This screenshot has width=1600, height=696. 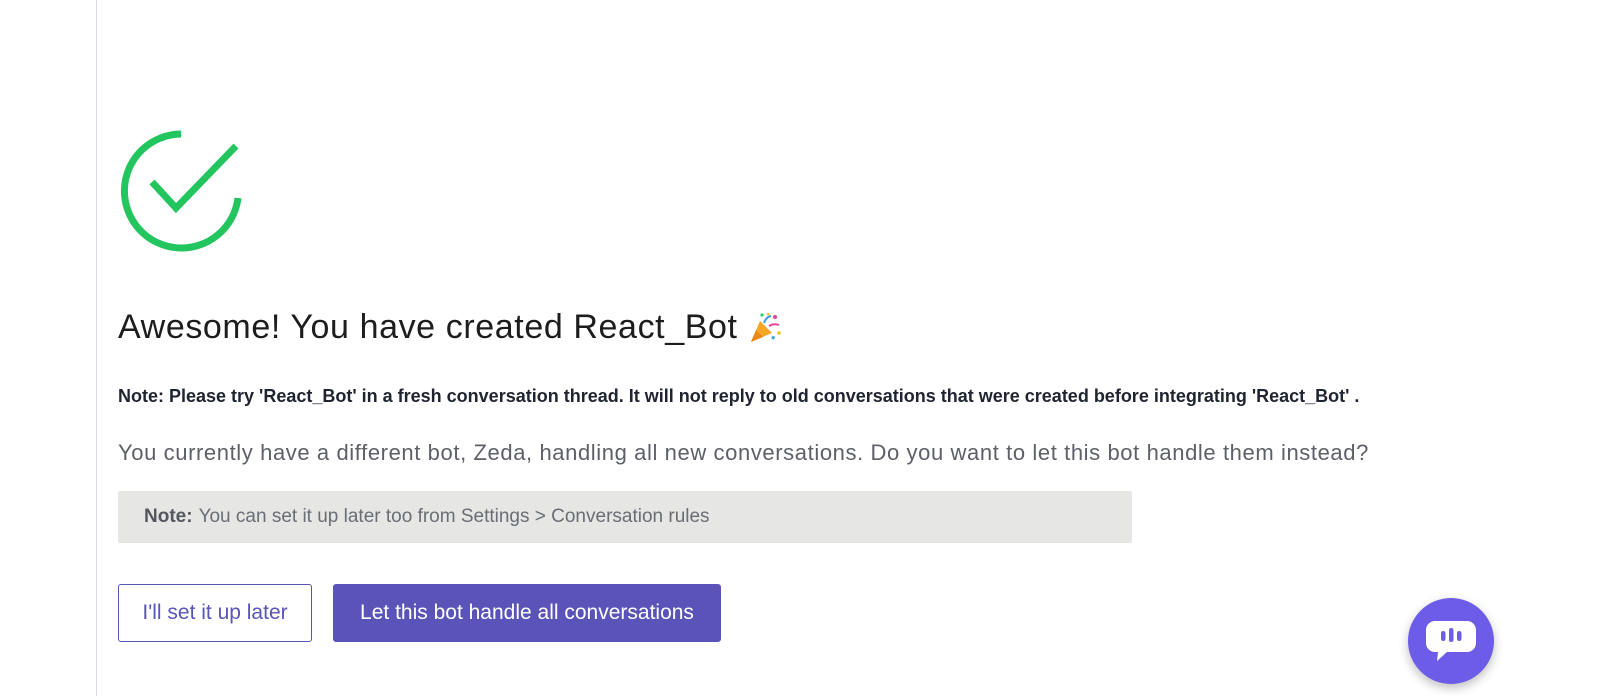 I want to click on chat-bubble-icon, so click(x=1451, y=641).